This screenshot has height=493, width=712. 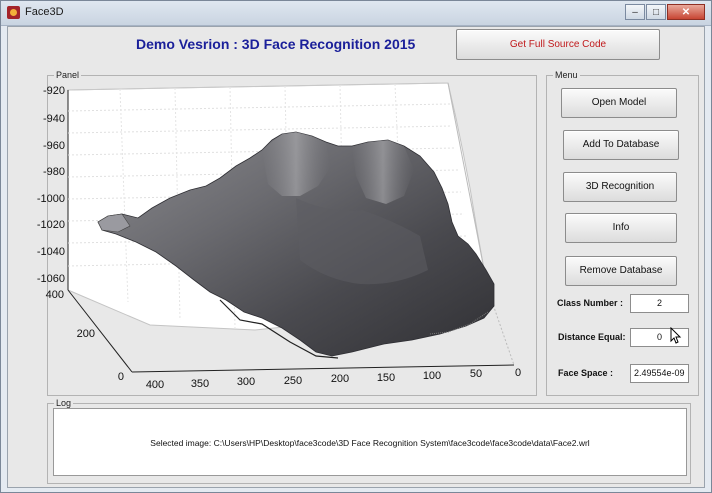 I want to click on x-tick-label: 150, so click(x=386, y=378).